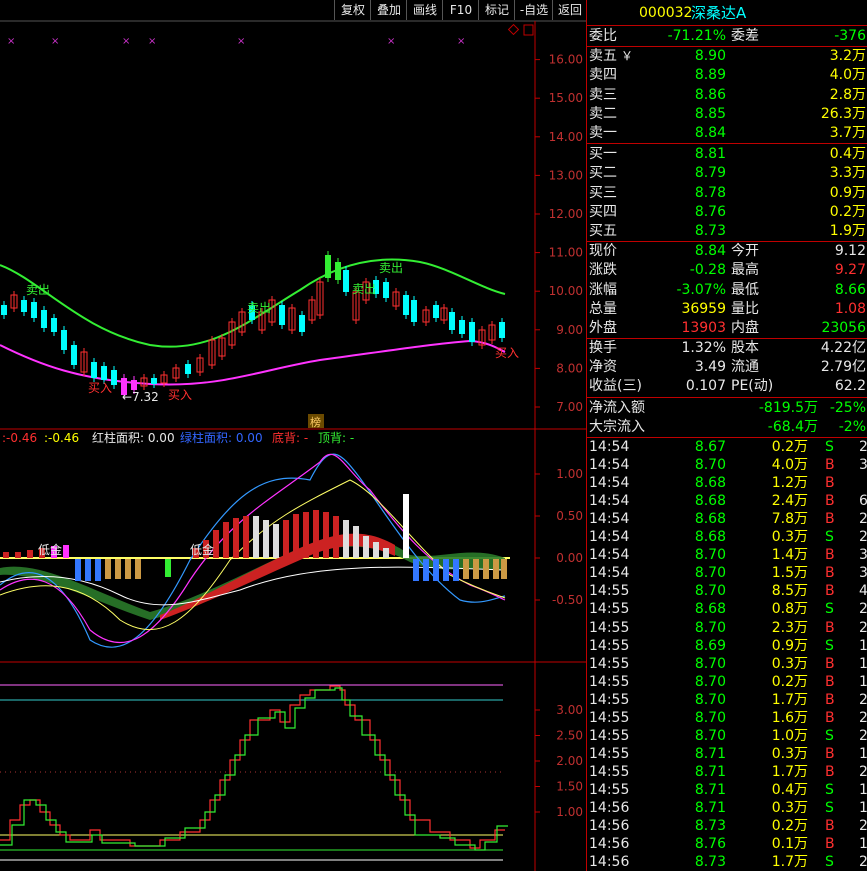  What do you see at coordinates (789, 519) in the screenshot?
I see `trade-volume: 7.8万` at bounding box center [789, 519].